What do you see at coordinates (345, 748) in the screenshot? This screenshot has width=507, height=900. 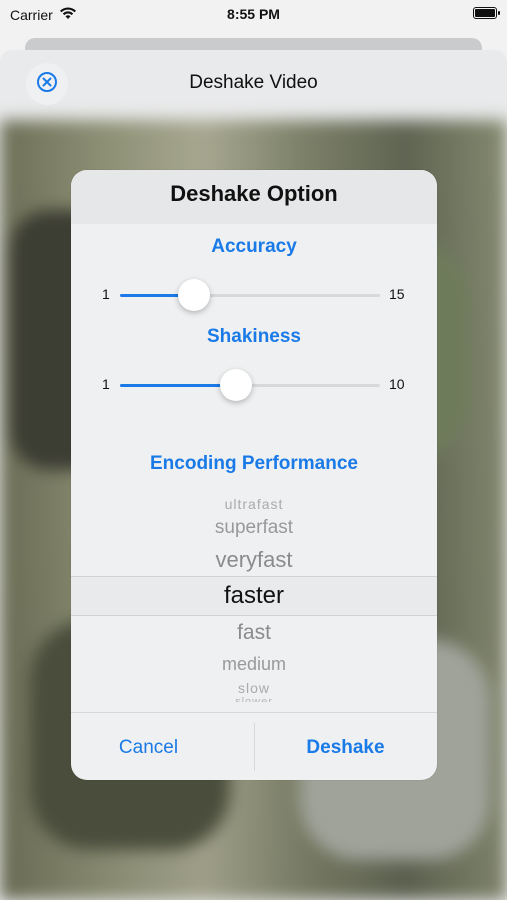 I see `deshake-button: Deshake` at bounding box center [345, 748].